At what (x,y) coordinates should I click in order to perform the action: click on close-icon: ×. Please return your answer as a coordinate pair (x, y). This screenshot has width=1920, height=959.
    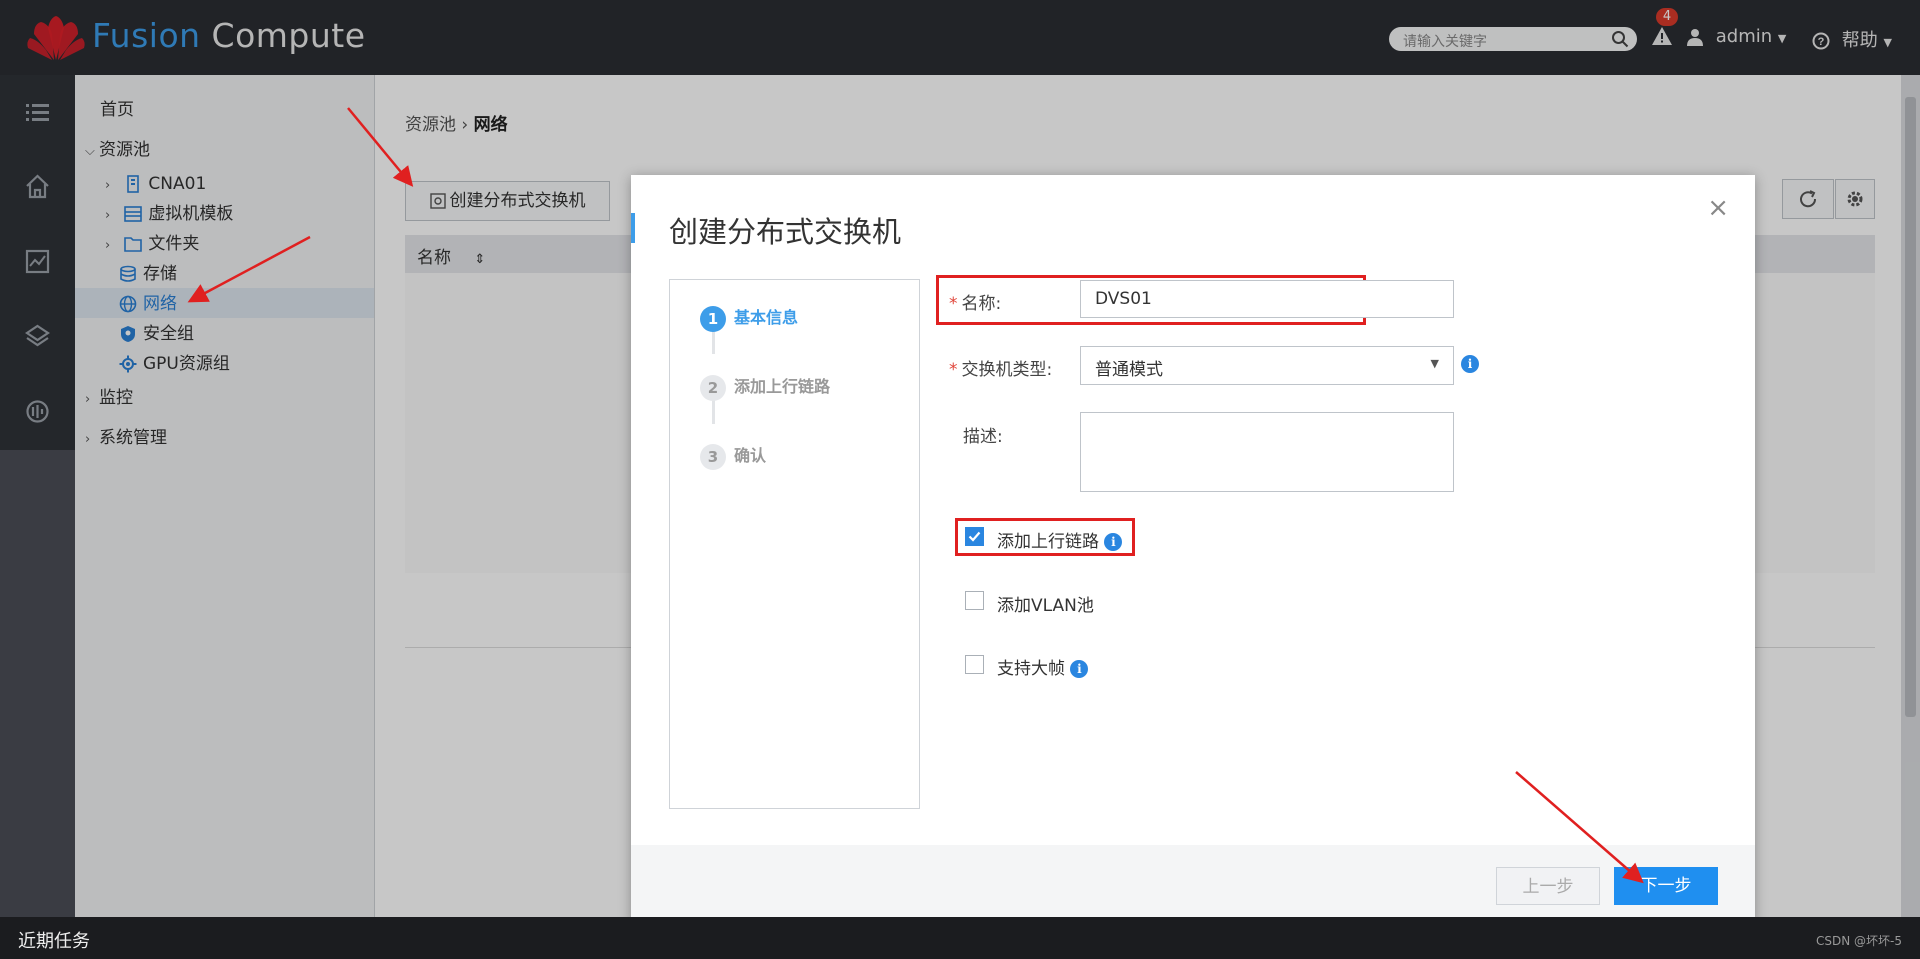
    Looking at the image, I should click on (1718, 208).